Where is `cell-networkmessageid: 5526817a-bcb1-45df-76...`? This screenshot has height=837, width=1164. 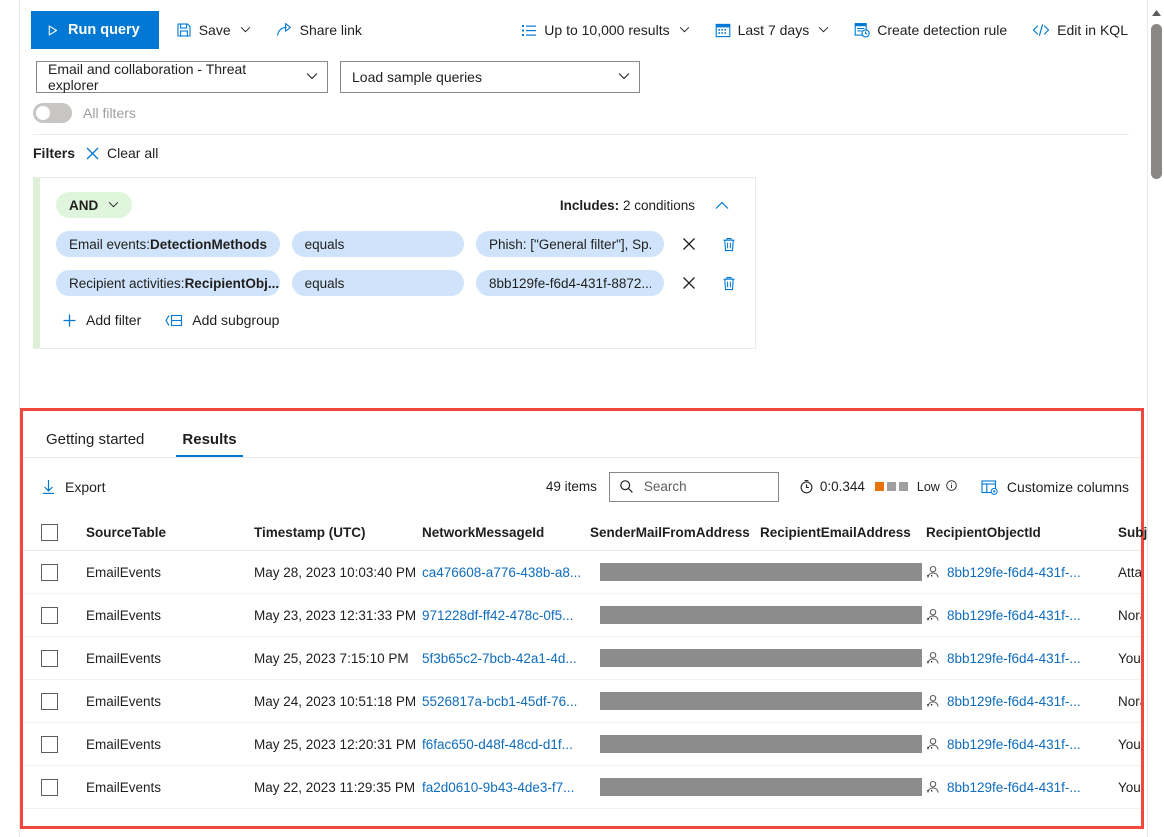 cell-networkmessageid: 5526817a-bcb1-45df-76... is located at coordinates (506, 701).